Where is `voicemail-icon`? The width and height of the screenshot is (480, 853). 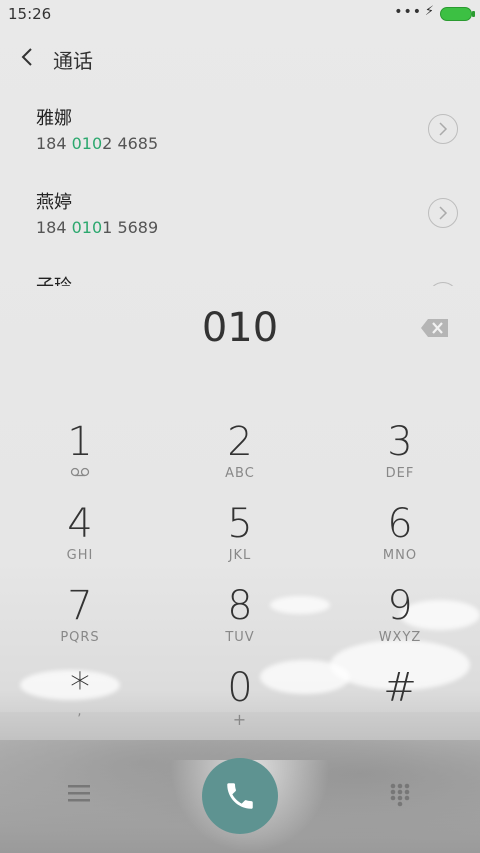 voicemail-icon is located at coordinates (80, 473).